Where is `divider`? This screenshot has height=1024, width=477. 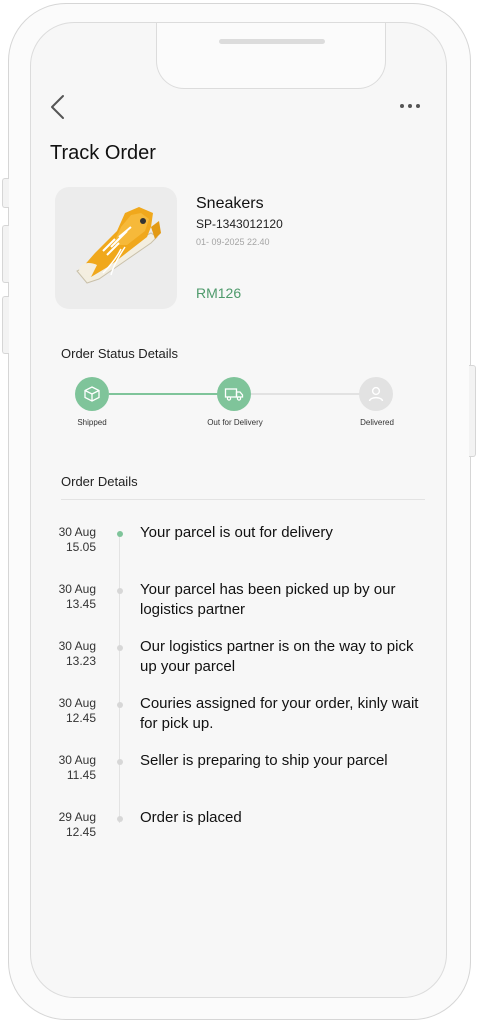 divider is located at coordinates (243, 499).